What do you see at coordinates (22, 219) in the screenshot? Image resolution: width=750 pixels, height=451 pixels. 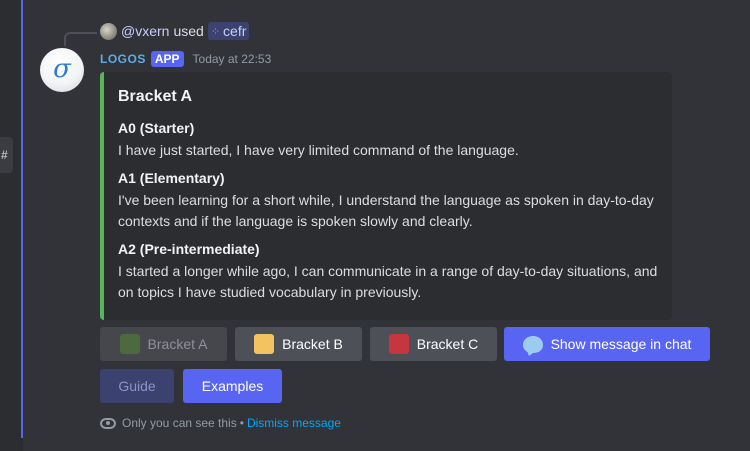 I see `message-highlight-rail` at bounding box center [22, 219].